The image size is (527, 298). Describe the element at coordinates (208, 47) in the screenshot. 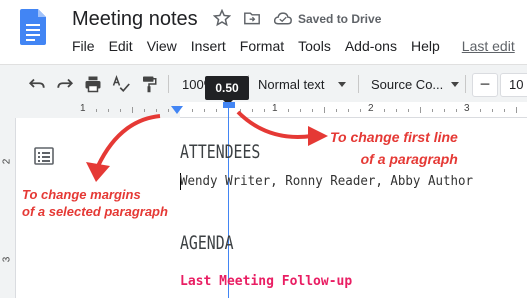

I see `menu-insert: Insert` at that location.